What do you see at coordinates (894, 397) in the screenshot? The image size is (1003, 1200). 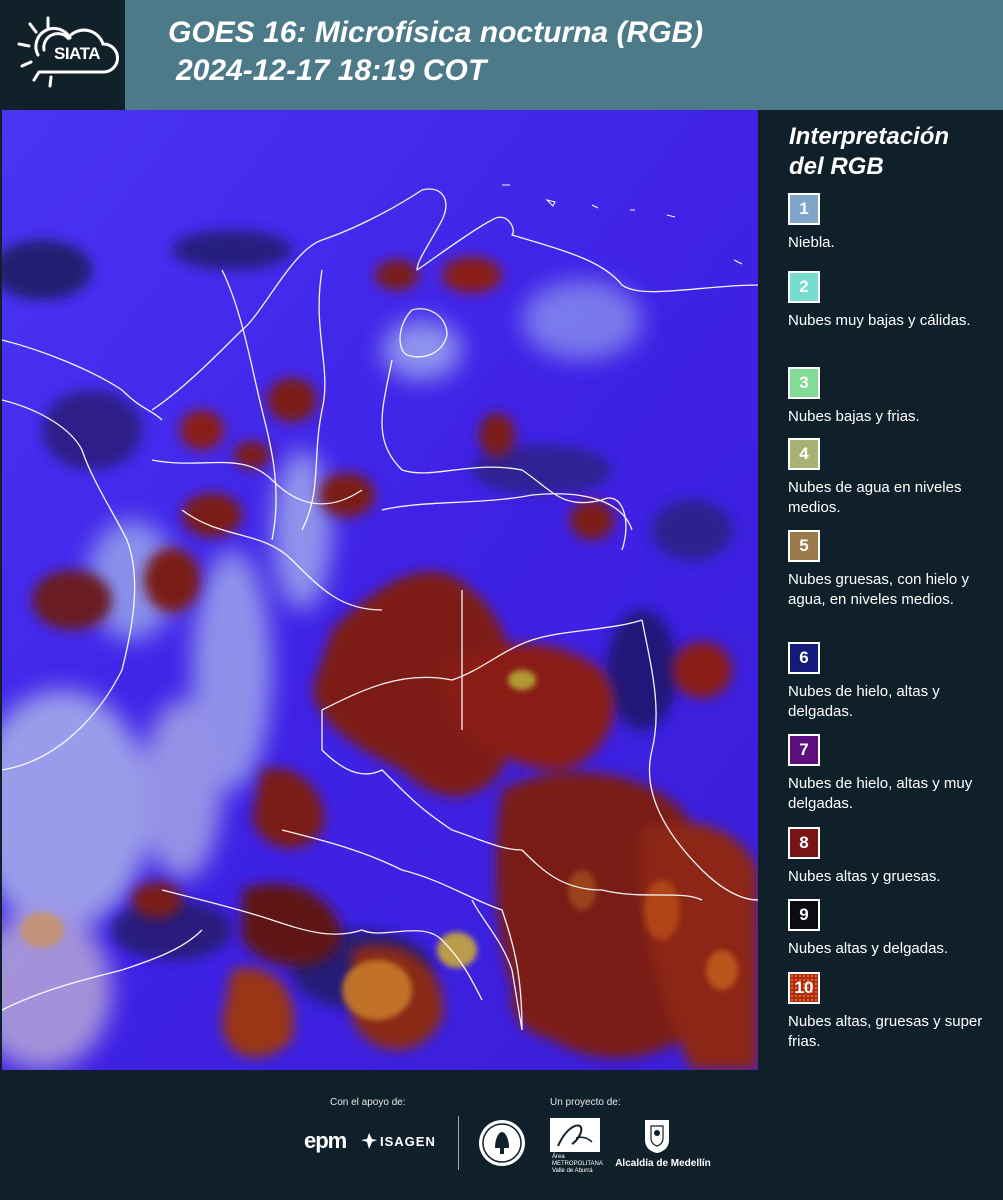 I see `legend-item-3: 3 Nubes bajas y frias.` at bounding box center [894, 397].